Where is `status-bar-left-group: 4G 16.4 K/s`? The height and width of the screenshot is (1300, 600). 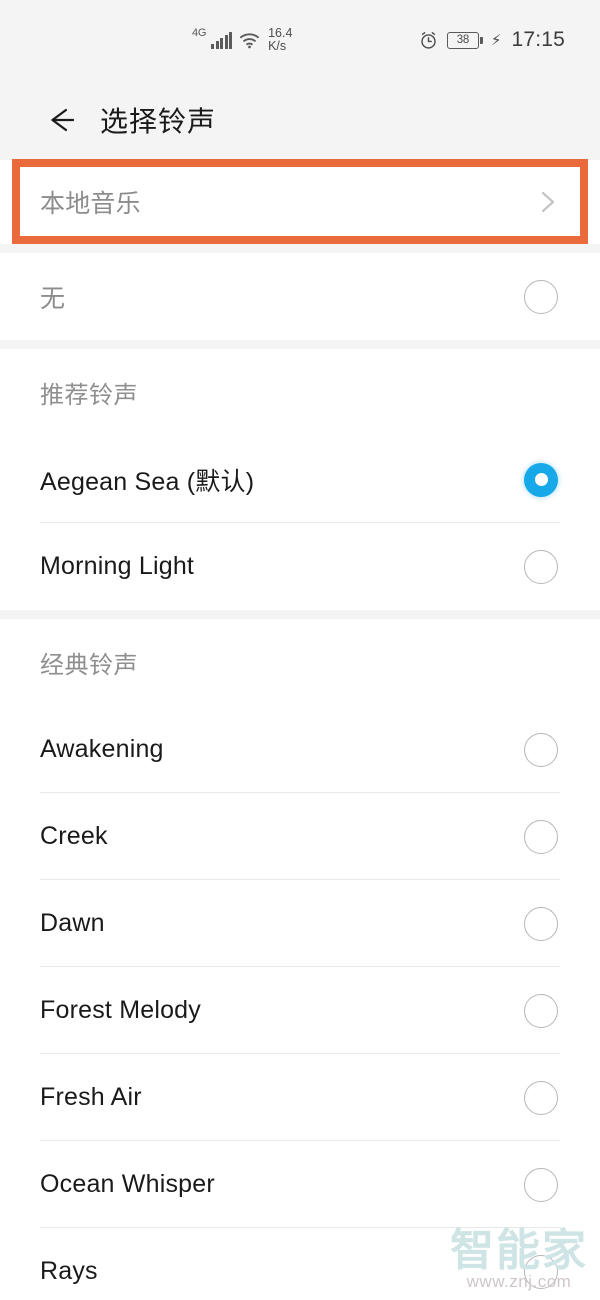 status-bar-left-group: 4G 16.4 K/s is located at coordinates (242, 40).